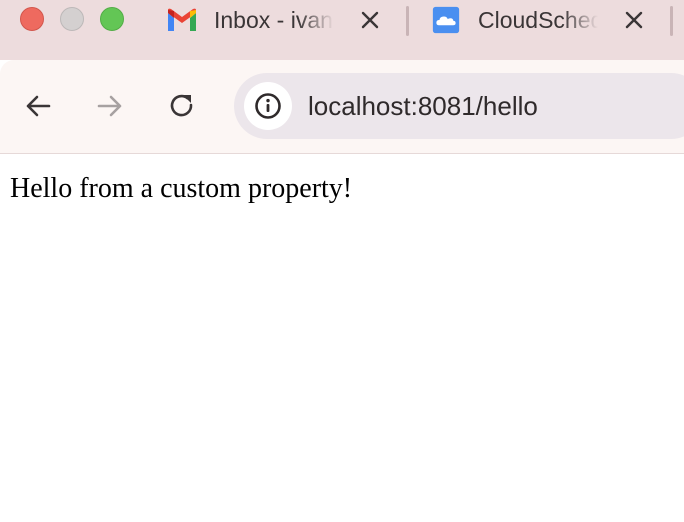 Image resolution: width=684 pixels, height=522 pixels. I want to click on tab-cloudscheduler: CloudScheduler, so click(542, 20).